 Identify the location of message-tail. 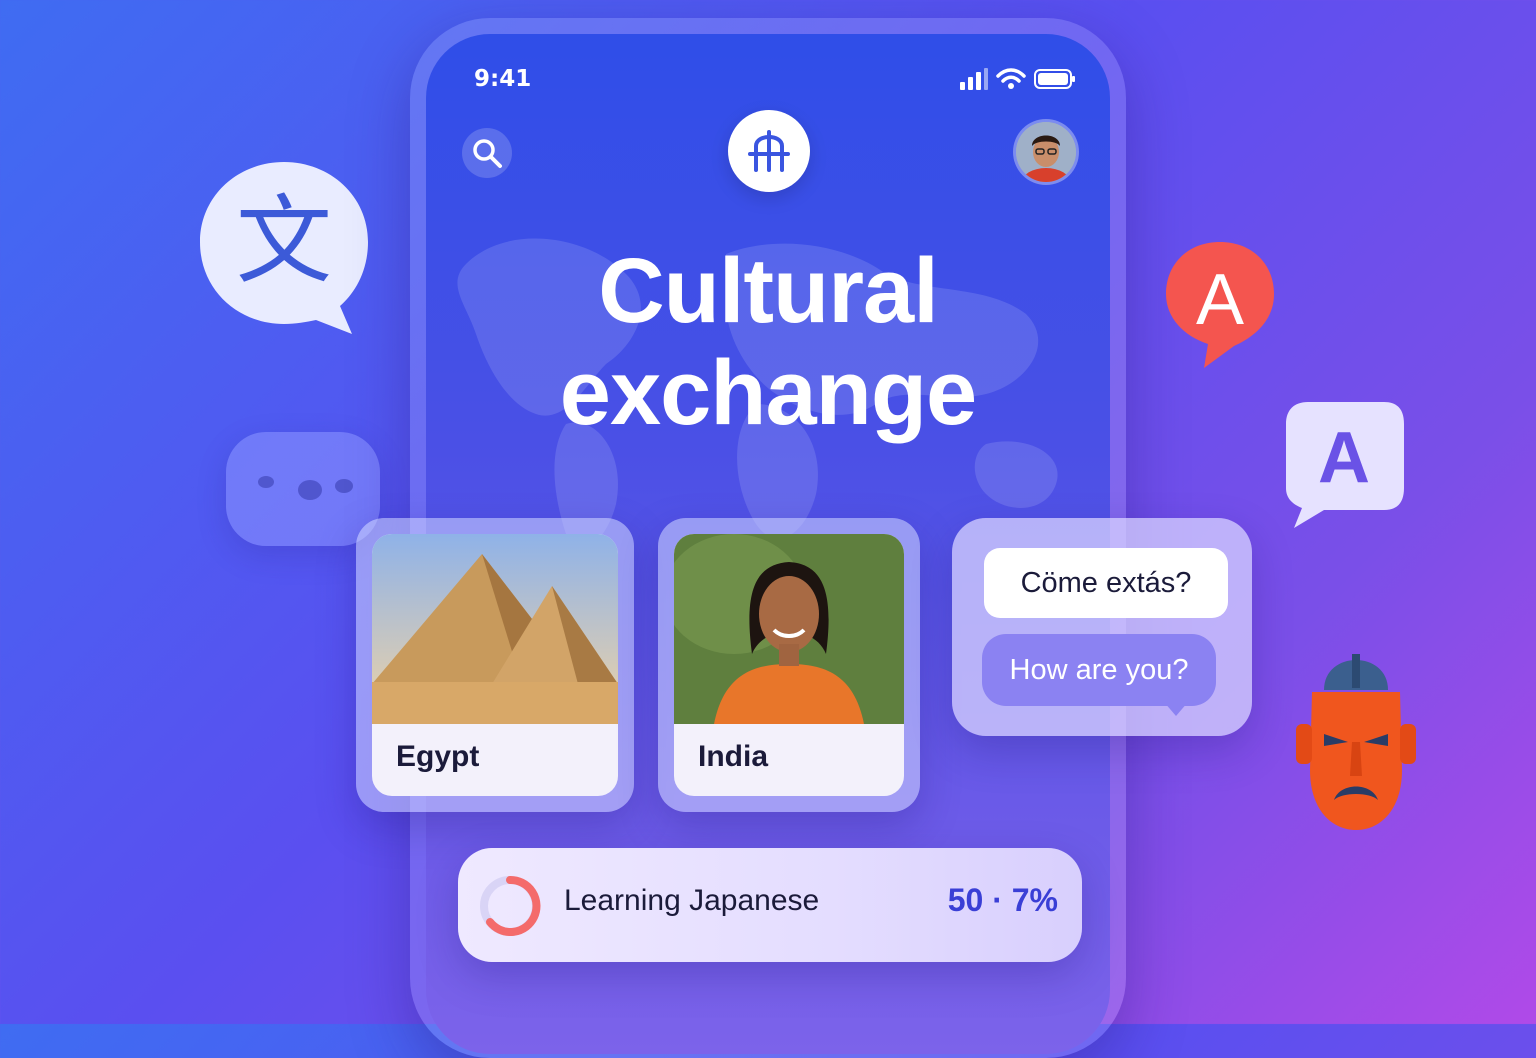
(1176, 709).